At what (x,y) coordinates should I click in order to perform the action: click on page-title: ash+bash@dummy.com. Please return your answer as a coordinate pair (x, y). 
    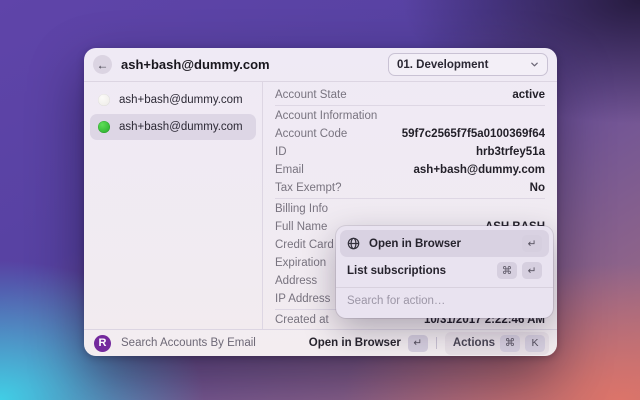
    Looking at the image, I should click on (195, 64).